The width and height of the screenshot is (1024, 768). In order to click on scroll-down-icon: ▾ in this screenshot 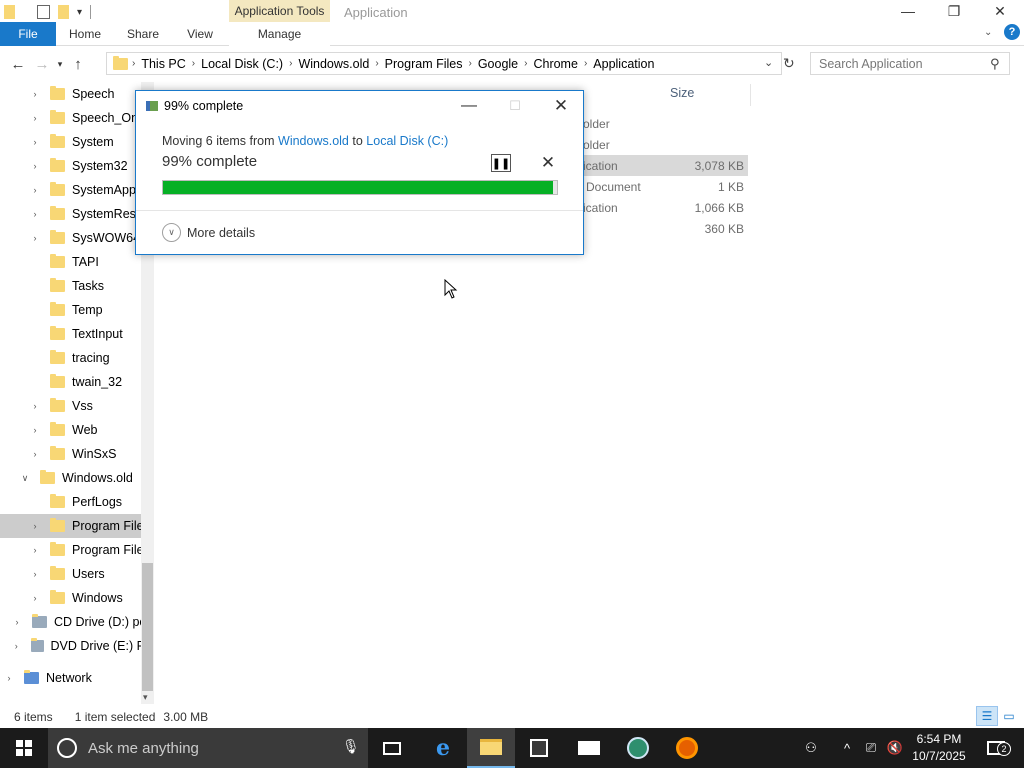, I will do `click(145, 697)`.